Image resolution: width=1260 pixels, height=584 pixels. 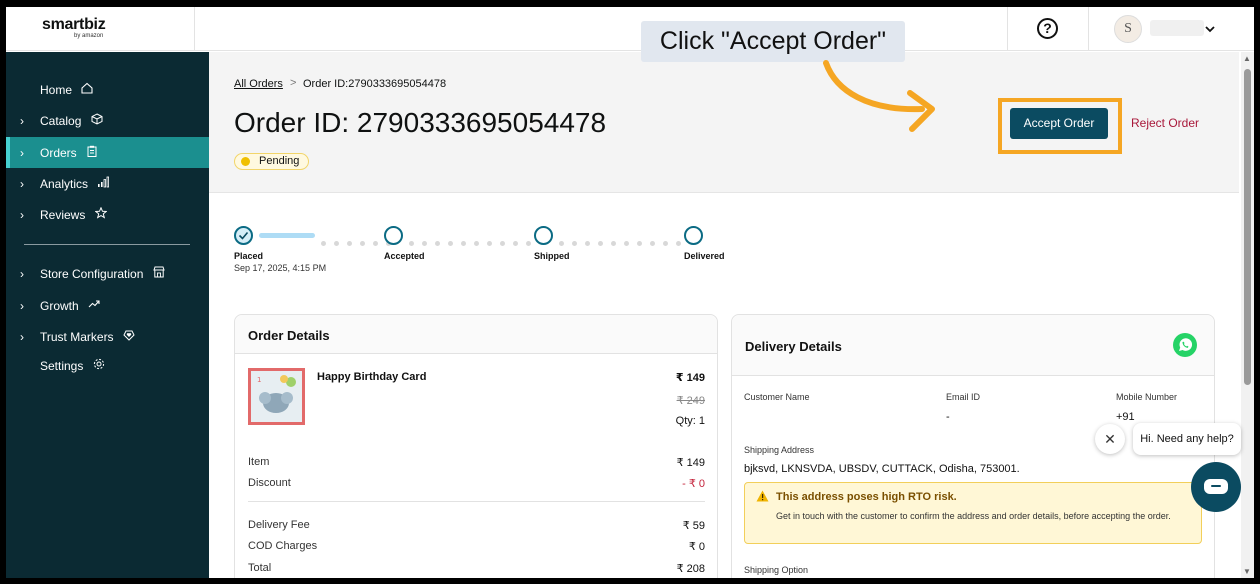 I want to click on store-icon, so click(x=159, y=272).